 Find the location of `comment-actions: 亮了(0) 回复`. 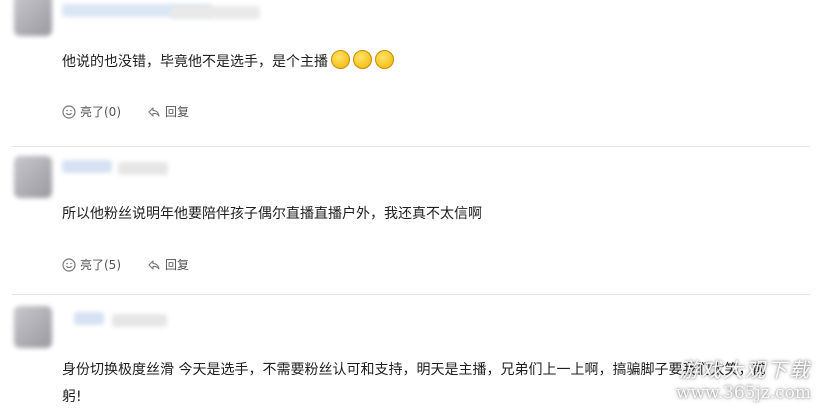

comment-actions: 亮了(0) 回复 is located at coordinates (138, 111).